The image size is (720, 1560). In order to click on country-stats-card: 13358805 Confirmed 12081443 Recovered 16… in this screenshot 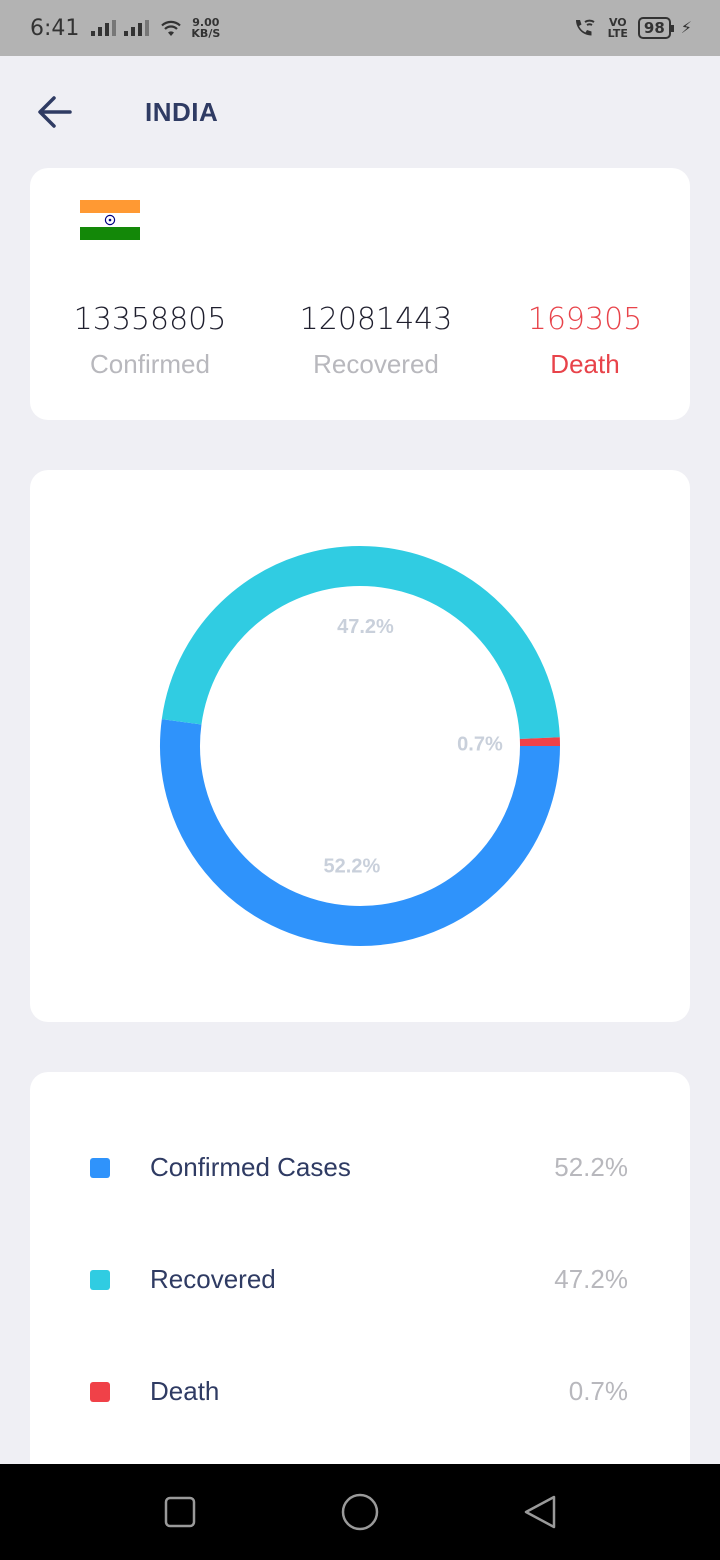, I will do `click(360, 294)`.